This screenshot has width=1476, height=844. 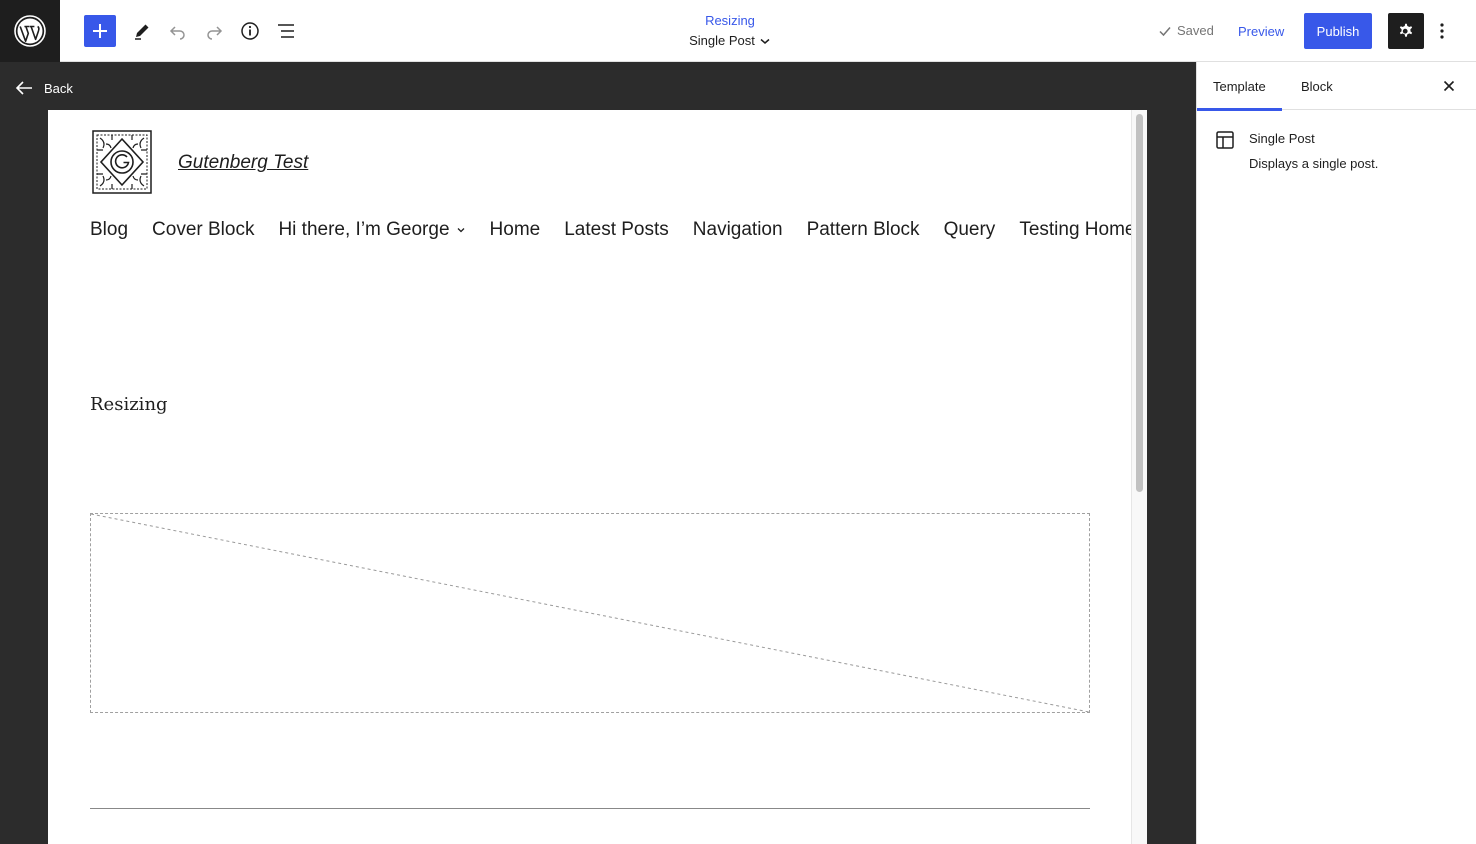 I want to click on nav-item-pattern-block: Pattern Block, so click(x=863, y=230).